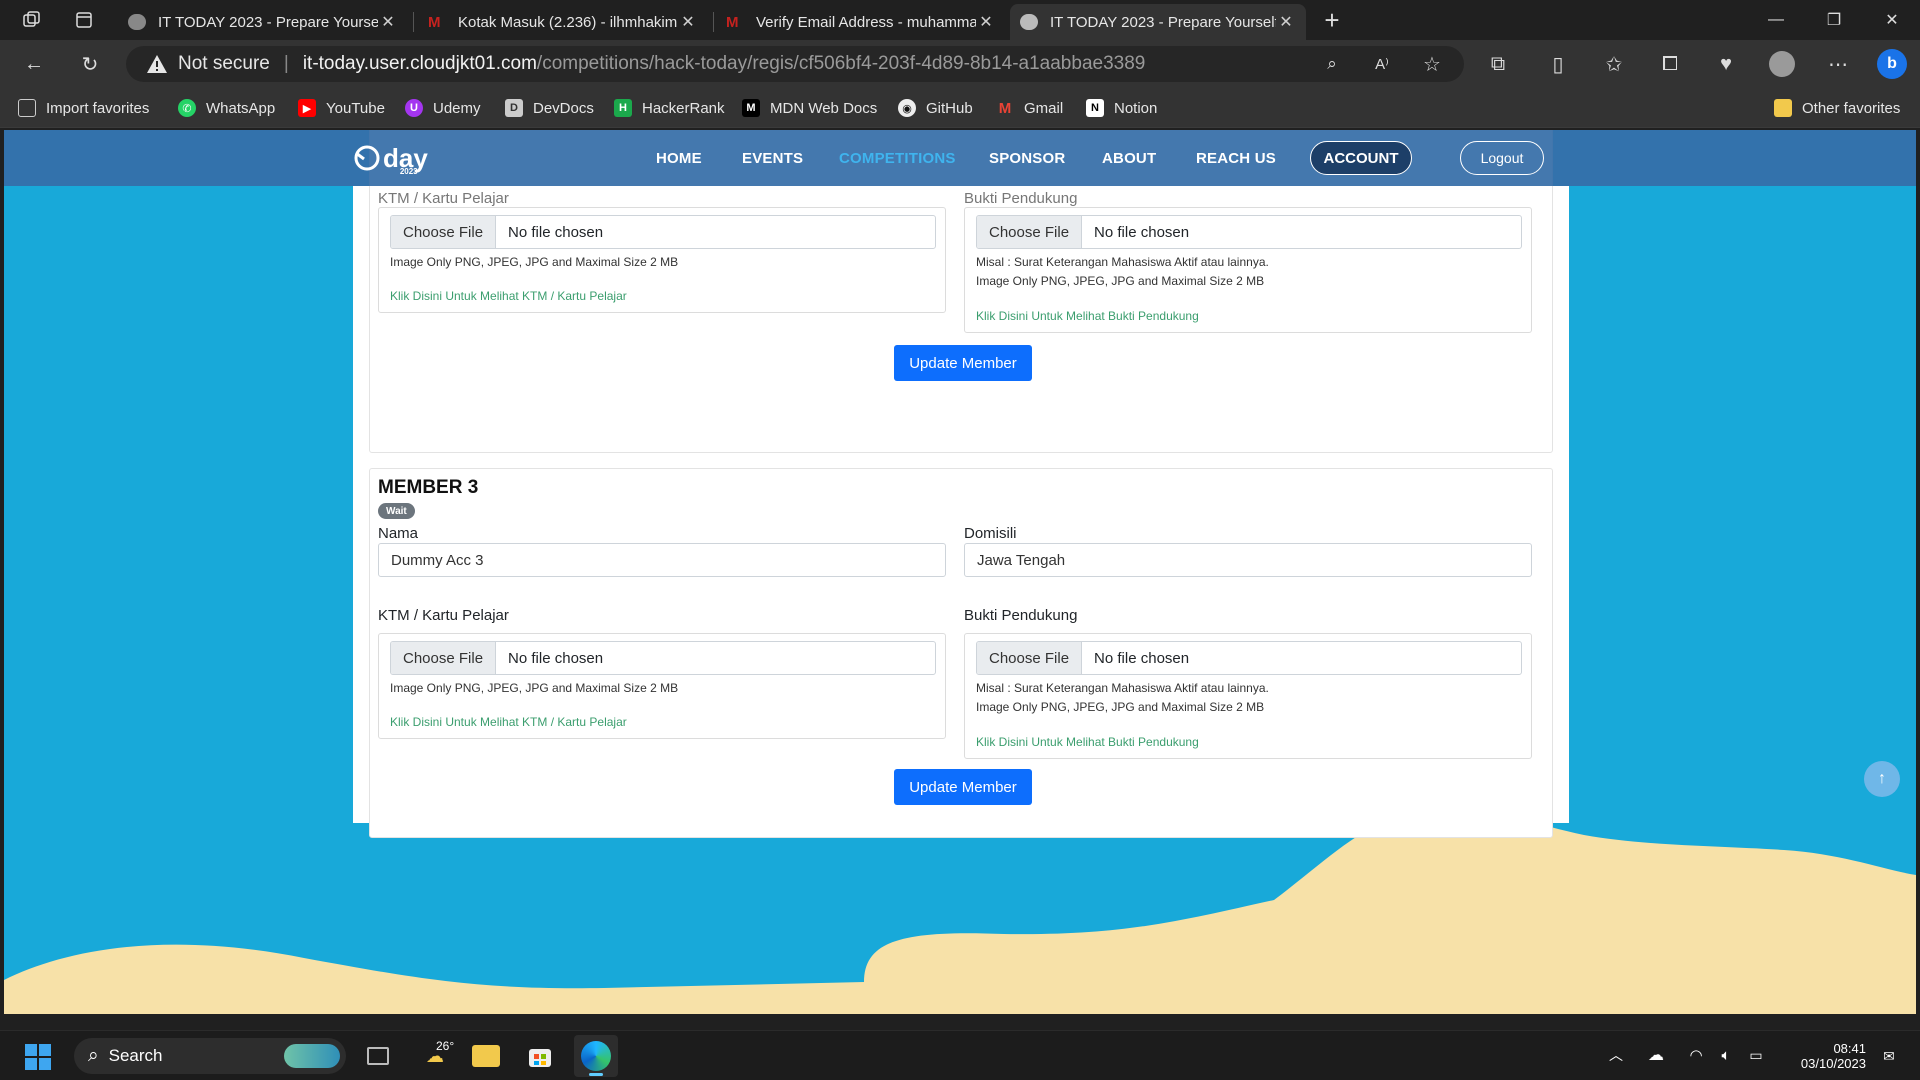 This screenshot has width=1920, height=1080. Describe the element at coordinates (1616, 1055) in the screenshot. I see `show-hidden-icons-chevron-icon: ︿` at that location.